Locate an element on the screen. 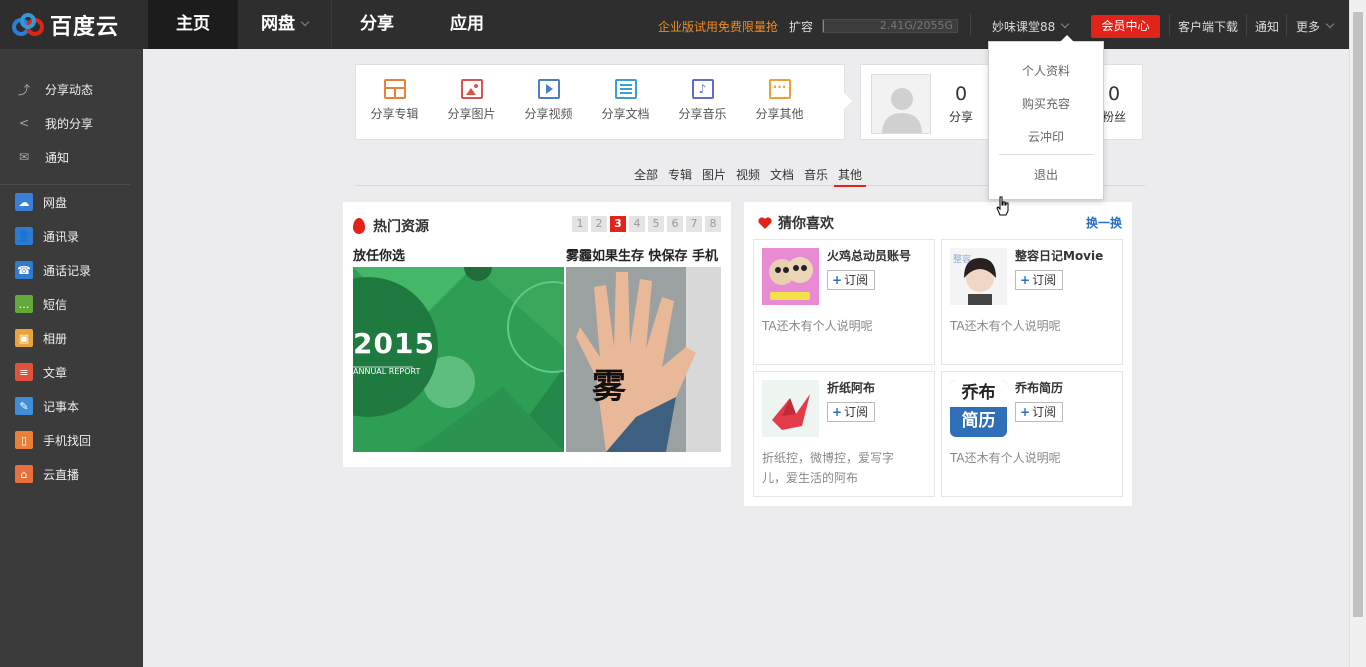  share-video-button: 分享视频 is located at coordinates (548, 102).